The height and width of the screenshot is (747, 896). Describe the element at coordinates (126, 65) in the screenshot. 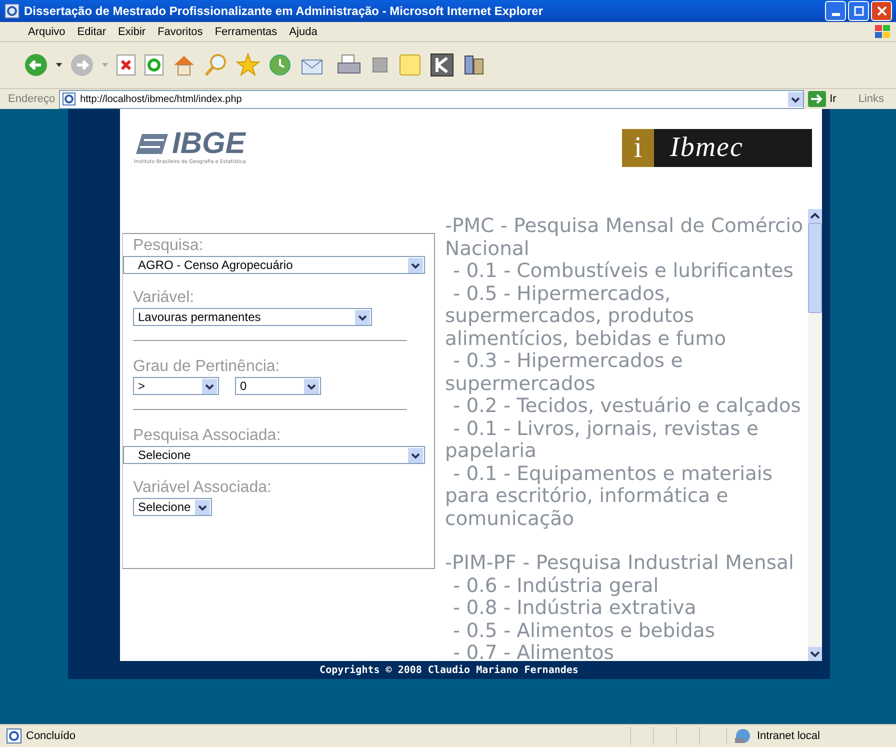

I see `stop-icon` at that location.